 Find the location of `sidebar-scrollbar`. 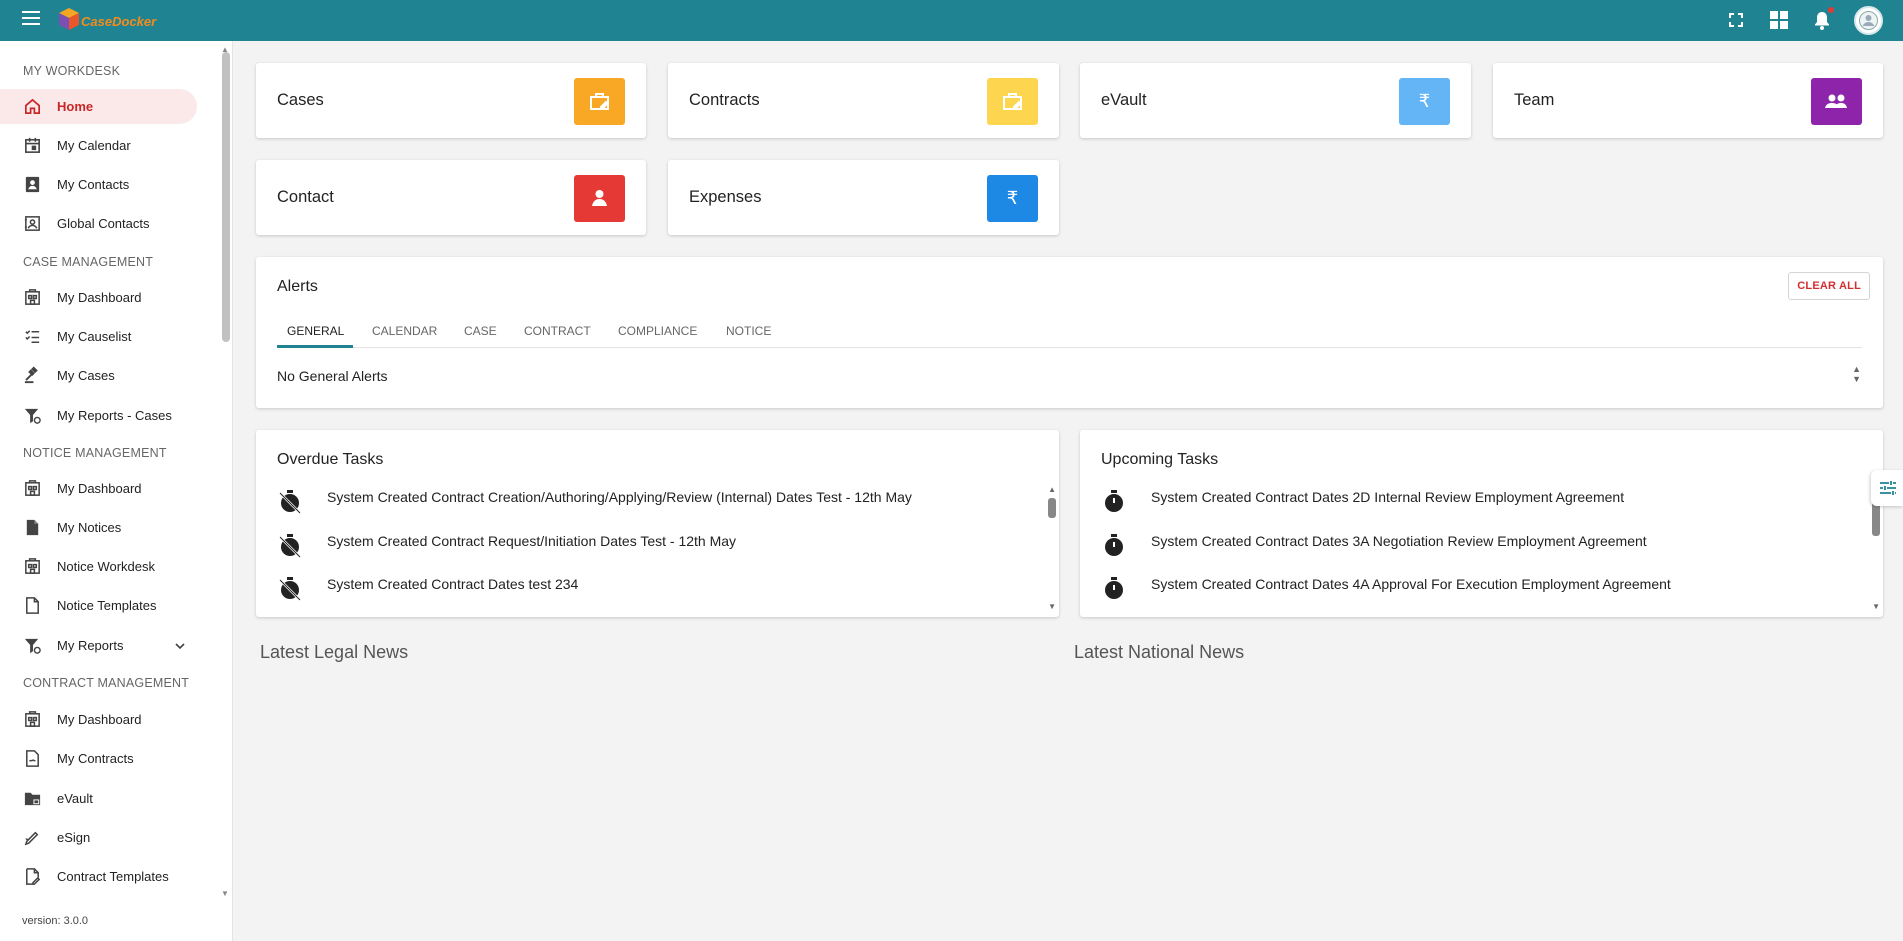

sidebar-scrollbar is located at coordinates (226, 197).